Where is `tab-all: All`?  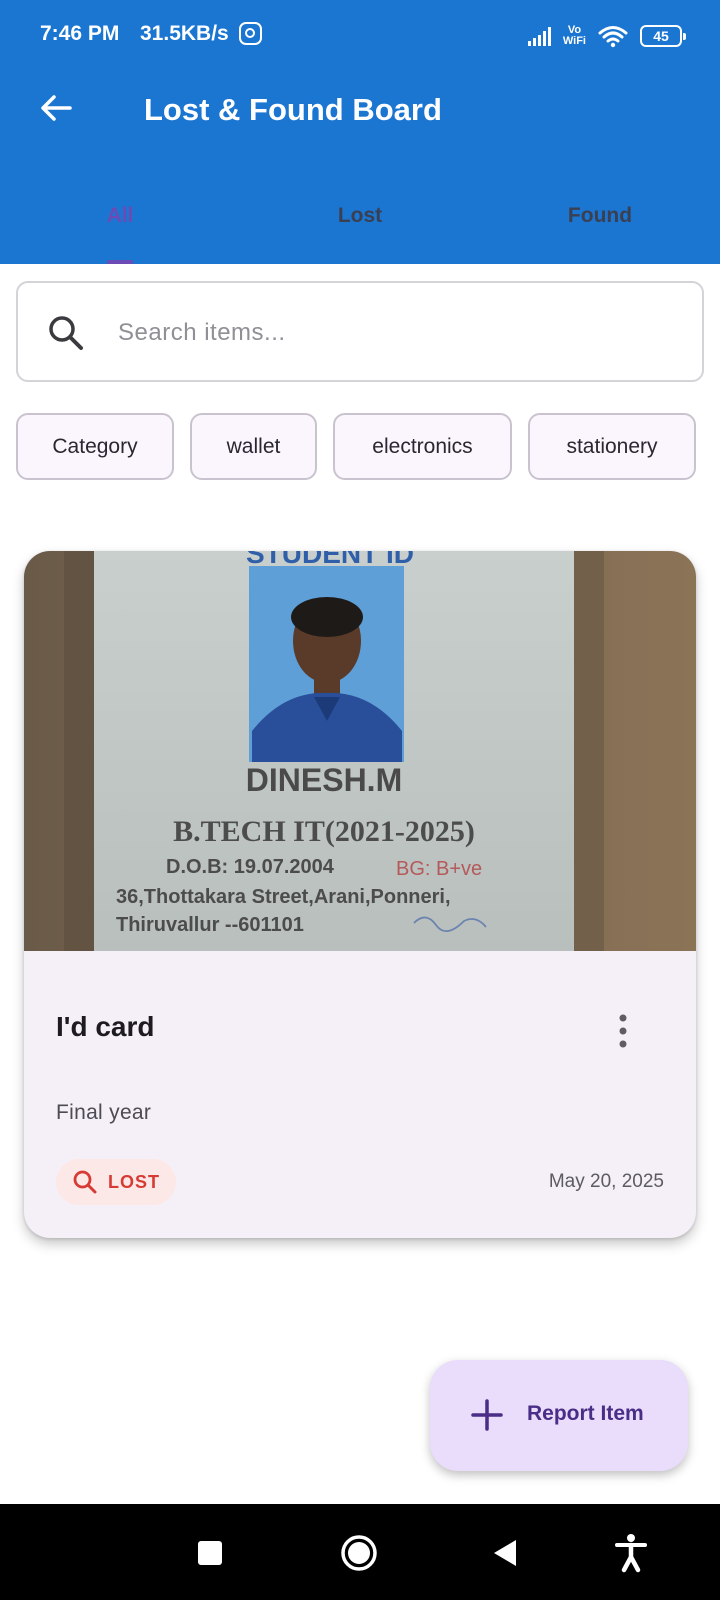
tab-all: All is located at coordinates (120, 227).